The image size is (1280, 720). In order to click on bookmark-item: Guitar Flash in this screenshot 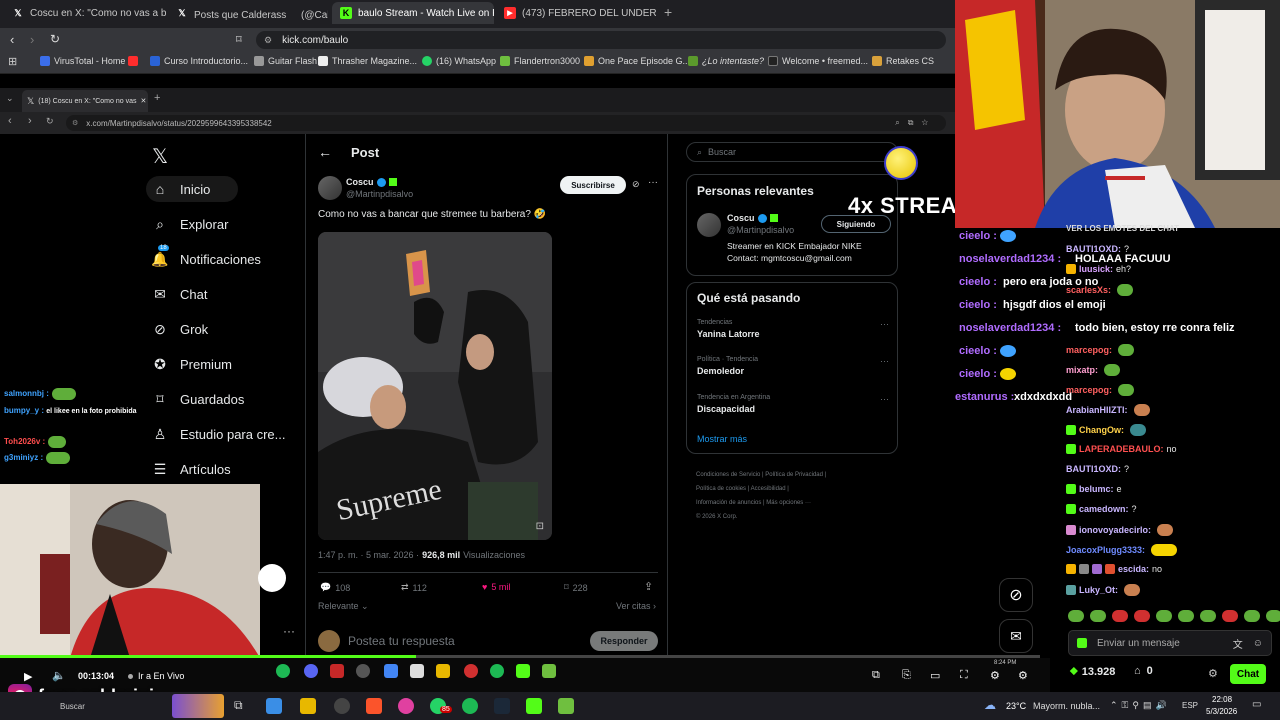, I will do `click(285, 61)`.